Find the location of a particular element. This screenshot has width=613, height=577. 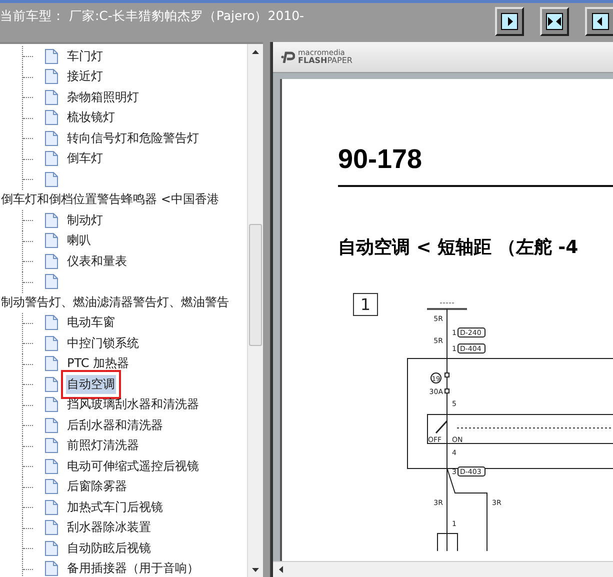

tree-item: 刮水器除冰装置 is located at coordinates (109, 528).